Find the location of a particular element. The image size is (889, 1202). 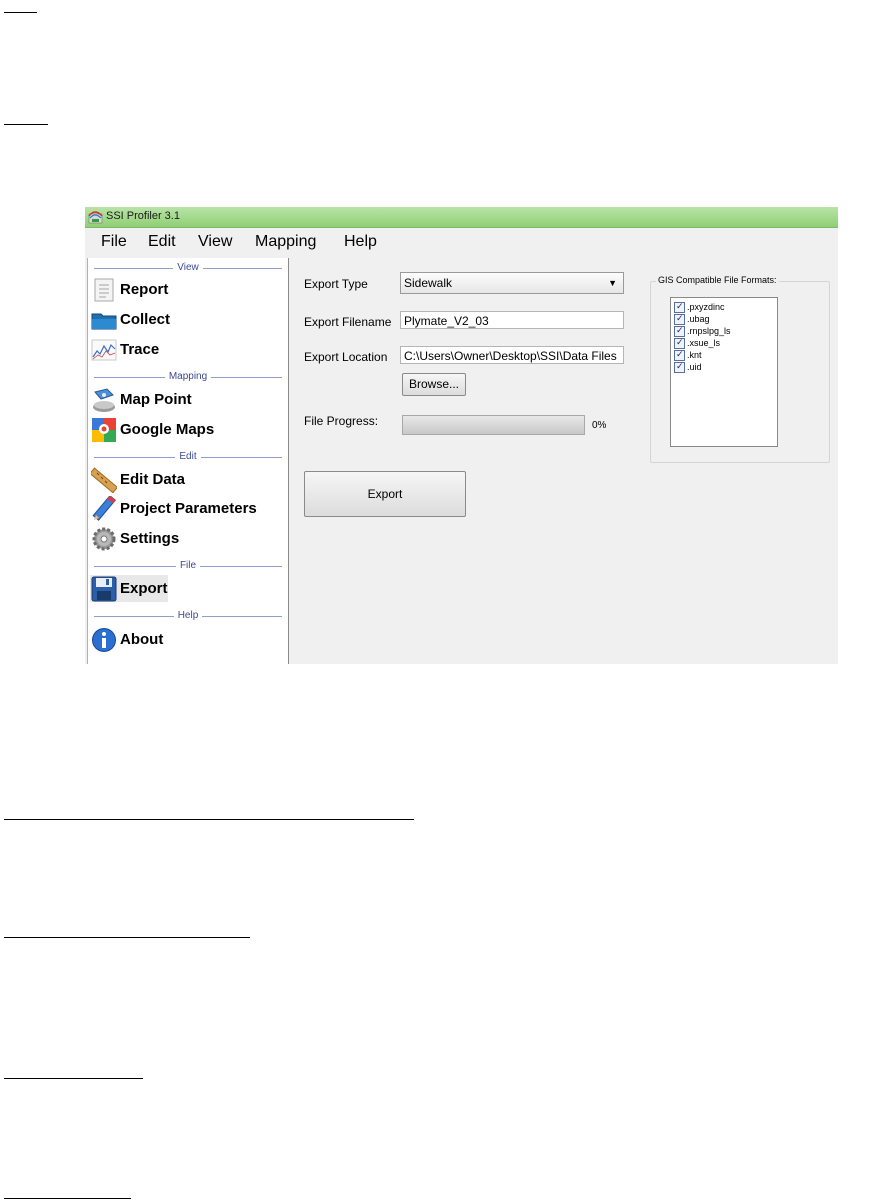

export-icon is located at coordinates (104, 589).